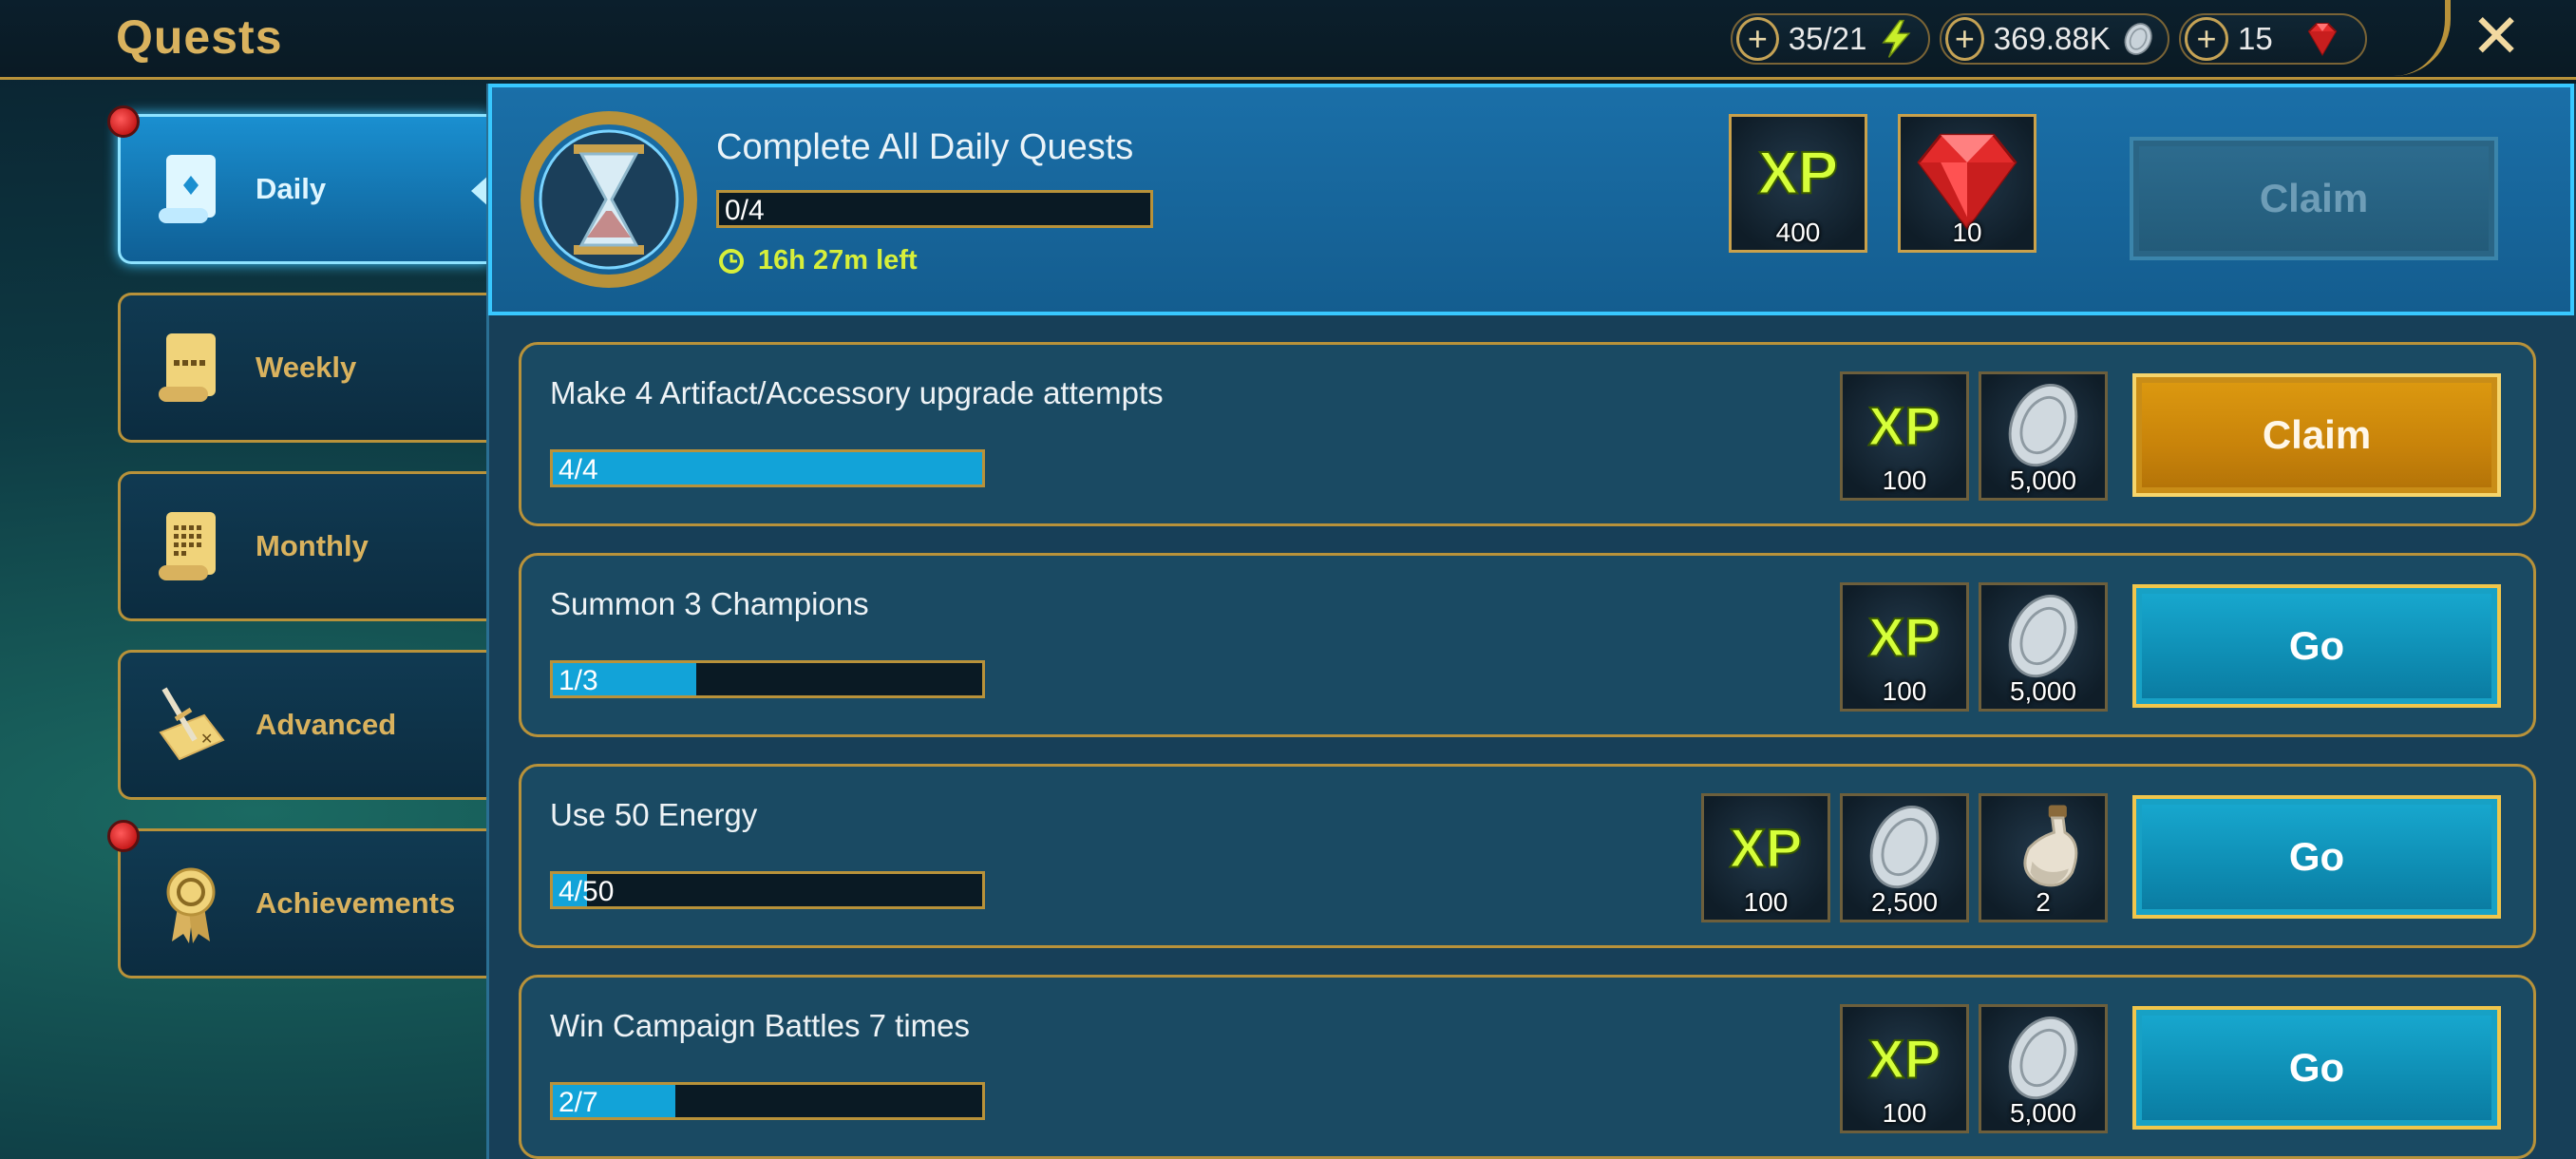 Image resolution: width=2576 pixels, height=1159 pixels. Describe the element at coordinates (654, 814) in the screenshot. I see `quest-title: Use 50 Energy` at that location.